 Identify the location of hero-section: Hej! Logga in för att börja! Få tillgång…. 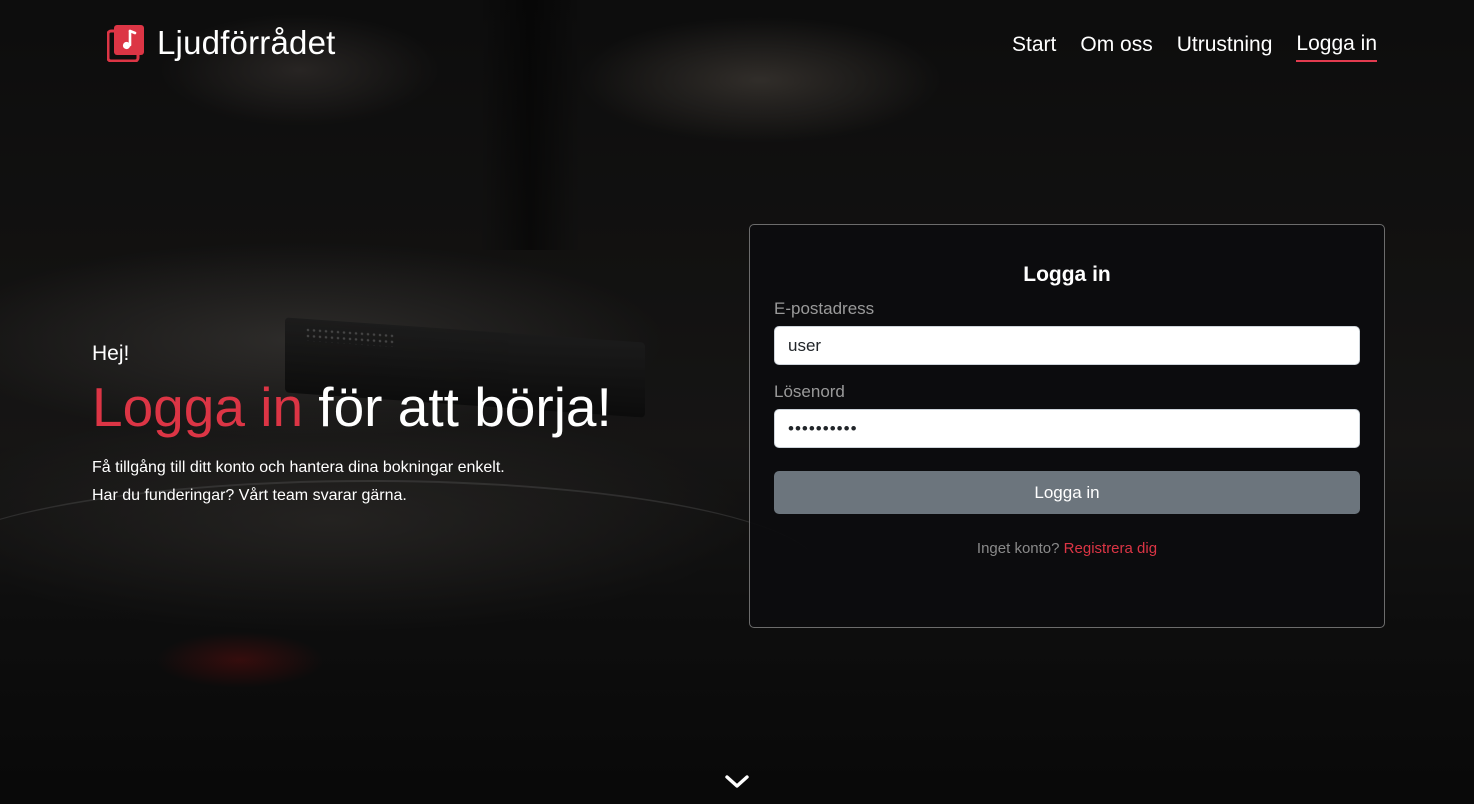
(402, 426).